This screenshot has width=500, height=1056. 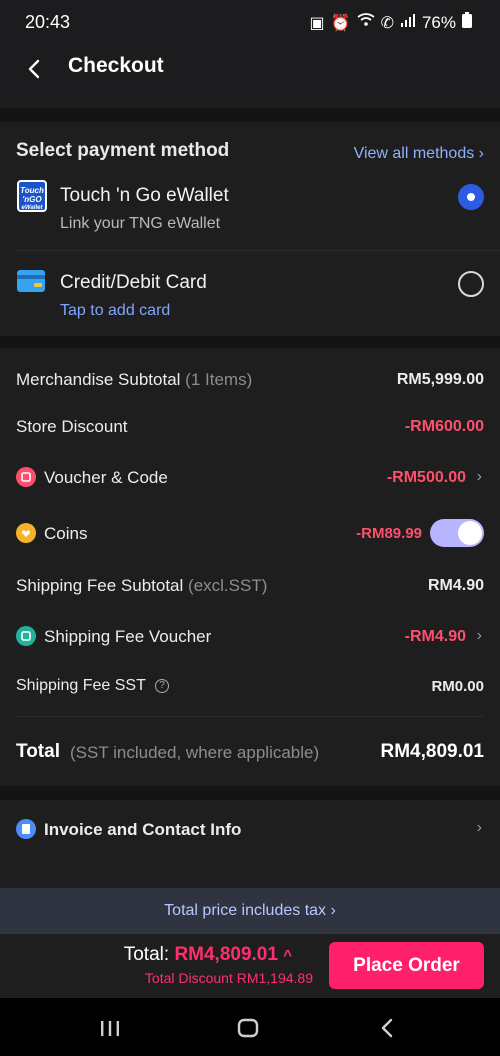 What do you see at coordinates (38, 751) in the screenshot?
I see `total-label: Total` at bounding box center [38, 751].